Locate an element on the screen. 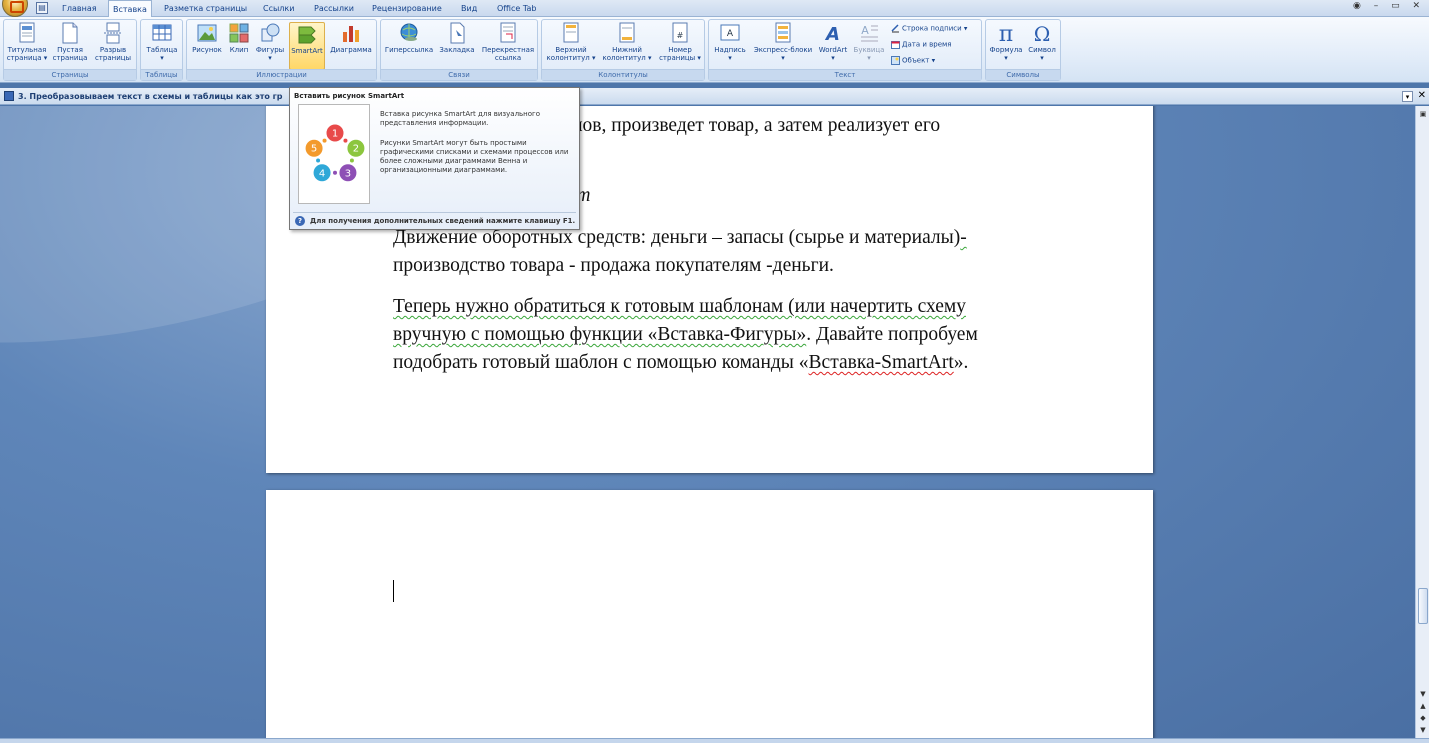 The image size is (1429, 743). window-controls: ◉ – ▭ ✕ is located at coordinates (1389, 6).